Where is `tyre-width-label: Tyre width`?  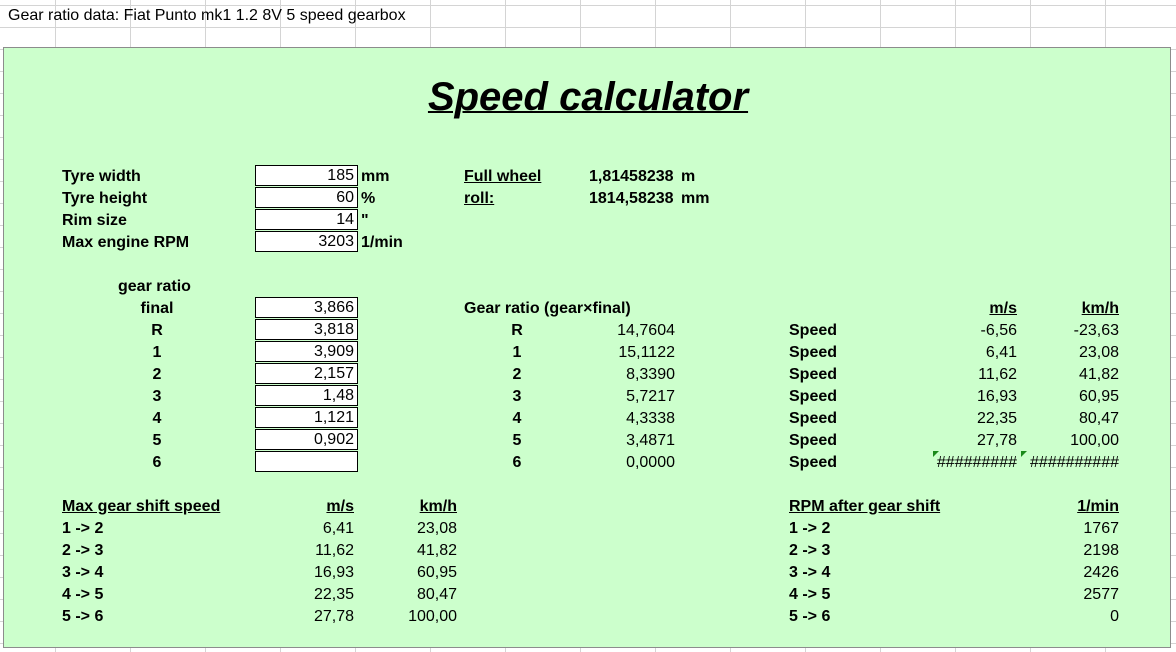
tyre-width-label: Tyre width is located at coordinates (101, 176).